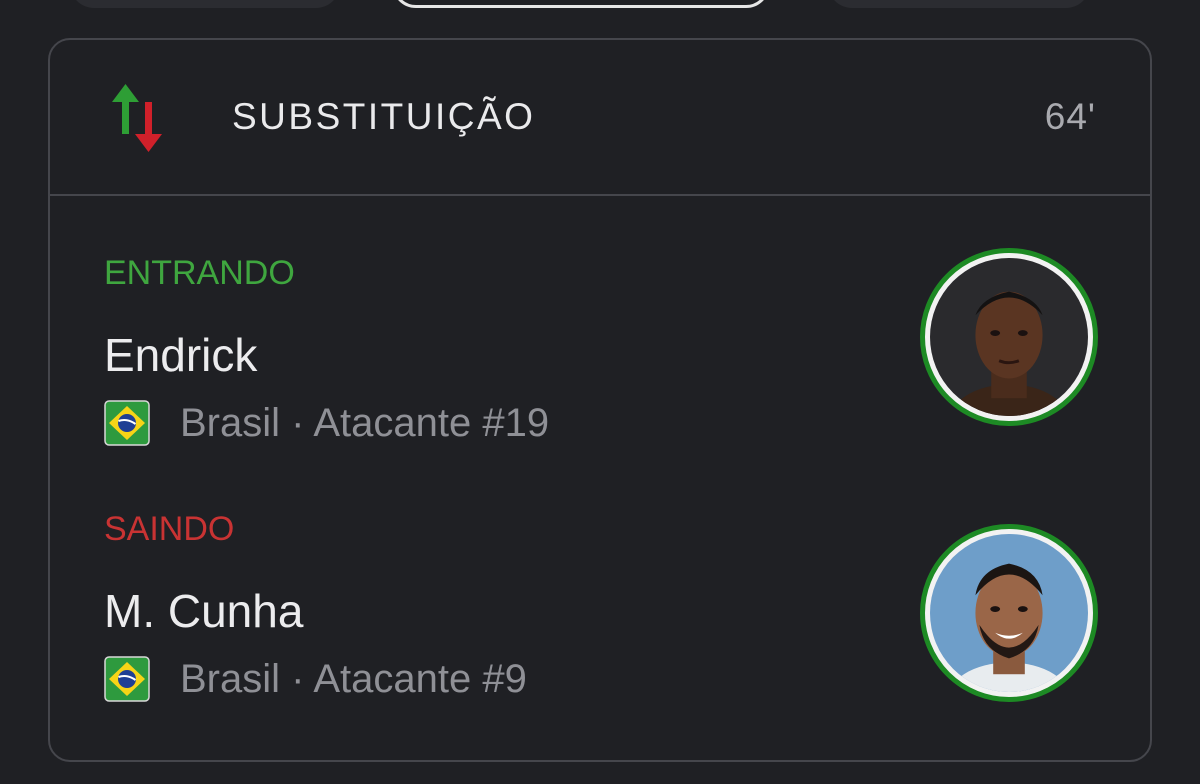 Image resolution: width=1200 pixels, height=784 pixels. What do you see at coordinates (205, 4) in the screenshot?
I see `top-tab-left` at bounding box center [205, 4].